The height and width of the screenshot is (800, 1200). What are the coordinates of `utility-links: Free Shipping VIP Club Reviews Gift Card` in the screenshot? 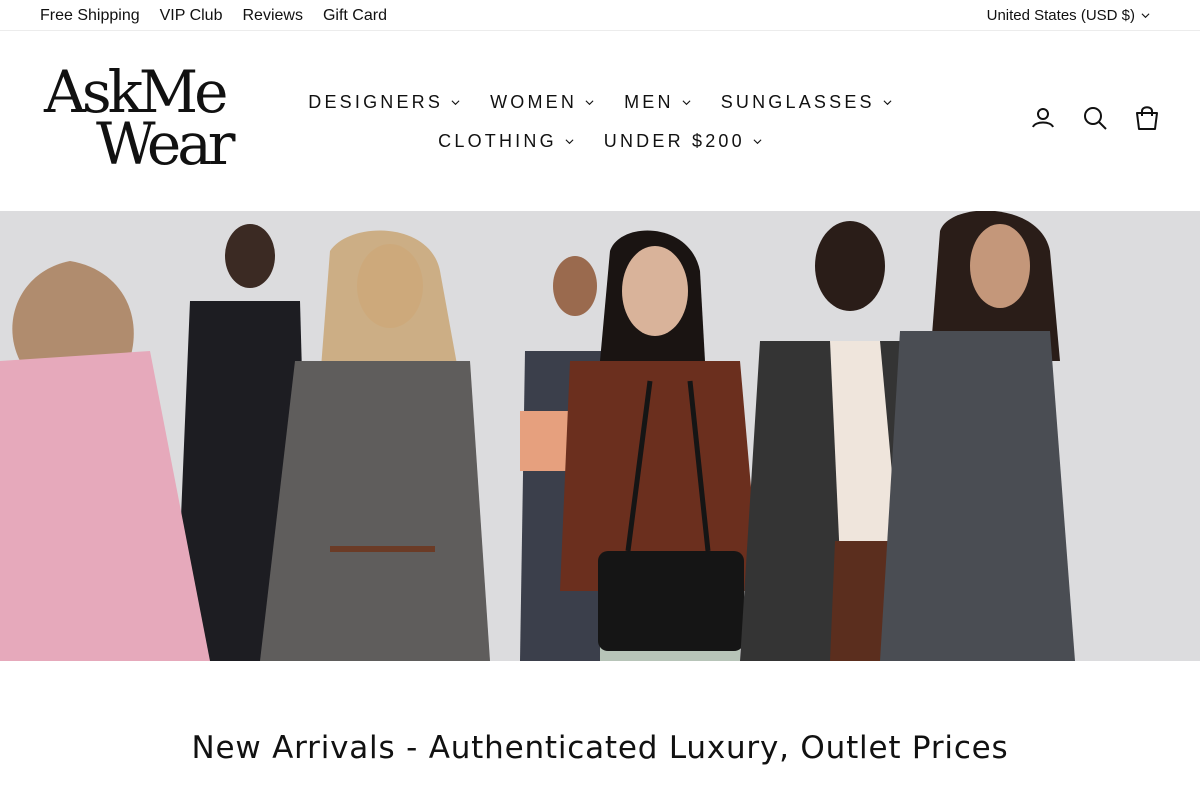 It's located at (223, 15).